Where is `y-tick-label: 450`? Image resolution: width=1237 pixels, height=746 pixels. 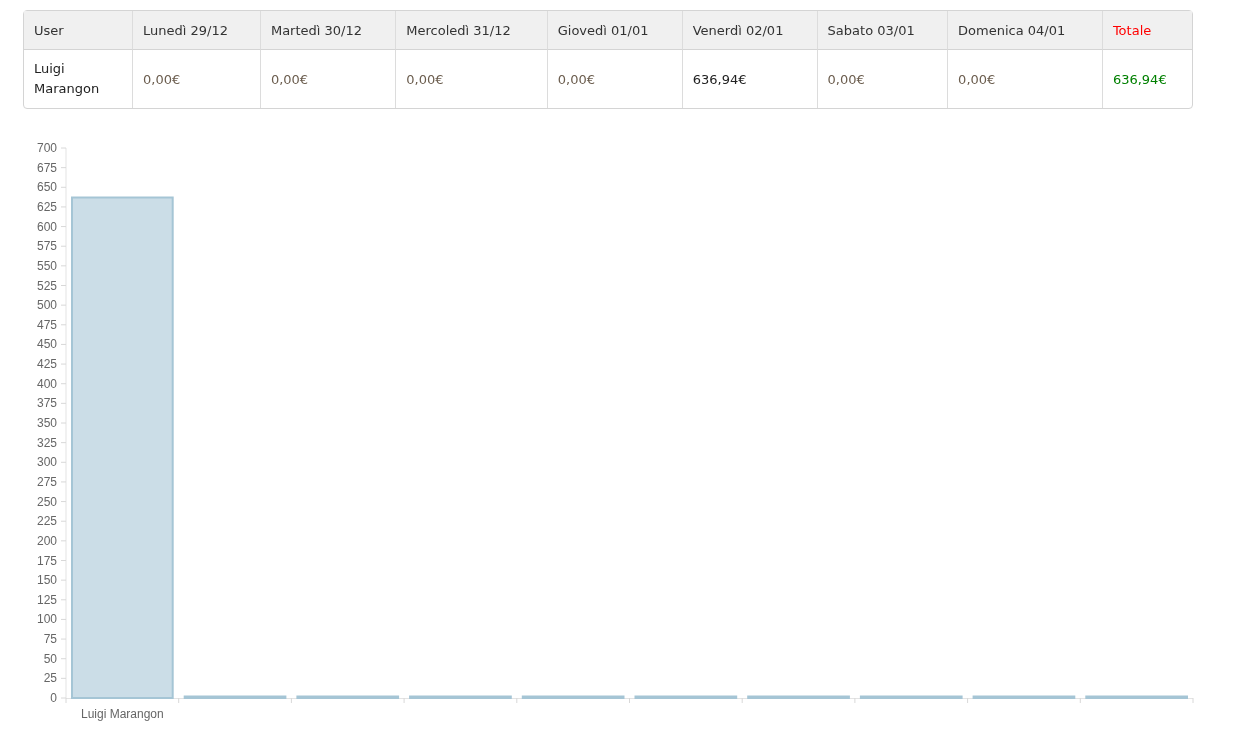
y-tick-label: 450 is located at coordinates (46, 344).